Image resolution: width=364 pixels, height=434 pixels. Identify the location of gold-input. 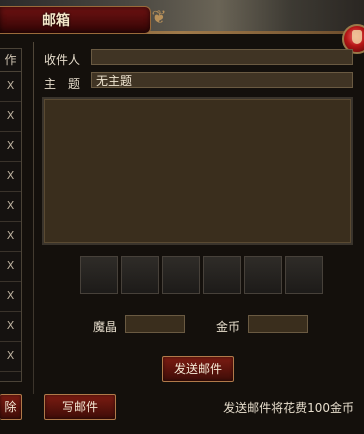
(278, 324).